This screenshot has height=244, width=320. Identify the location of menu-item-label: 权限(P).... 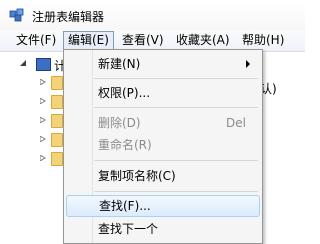
(124, 93).